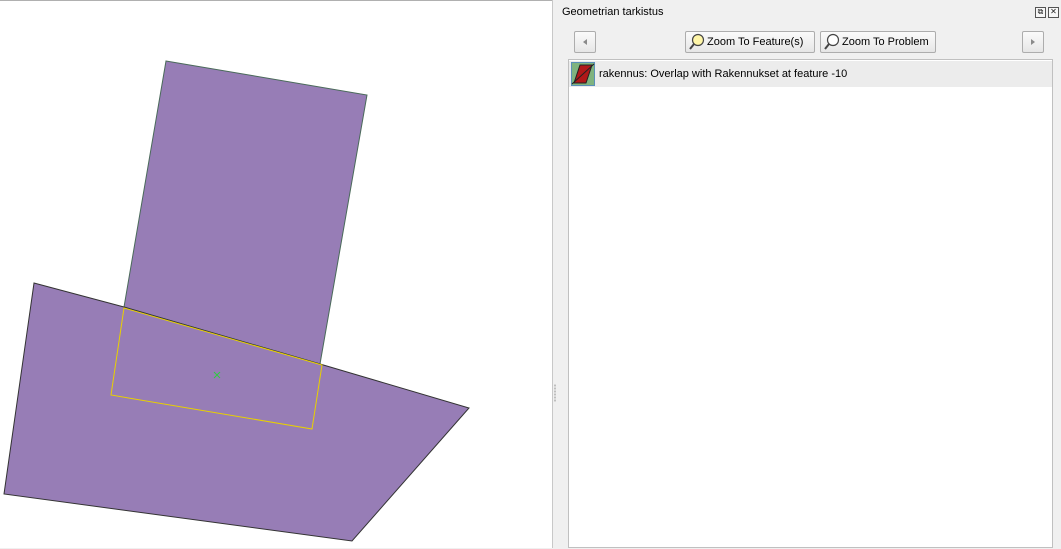 This screenshot has height=549, width=1061. I want to click on arrow-left-icon, so click(585, 42).